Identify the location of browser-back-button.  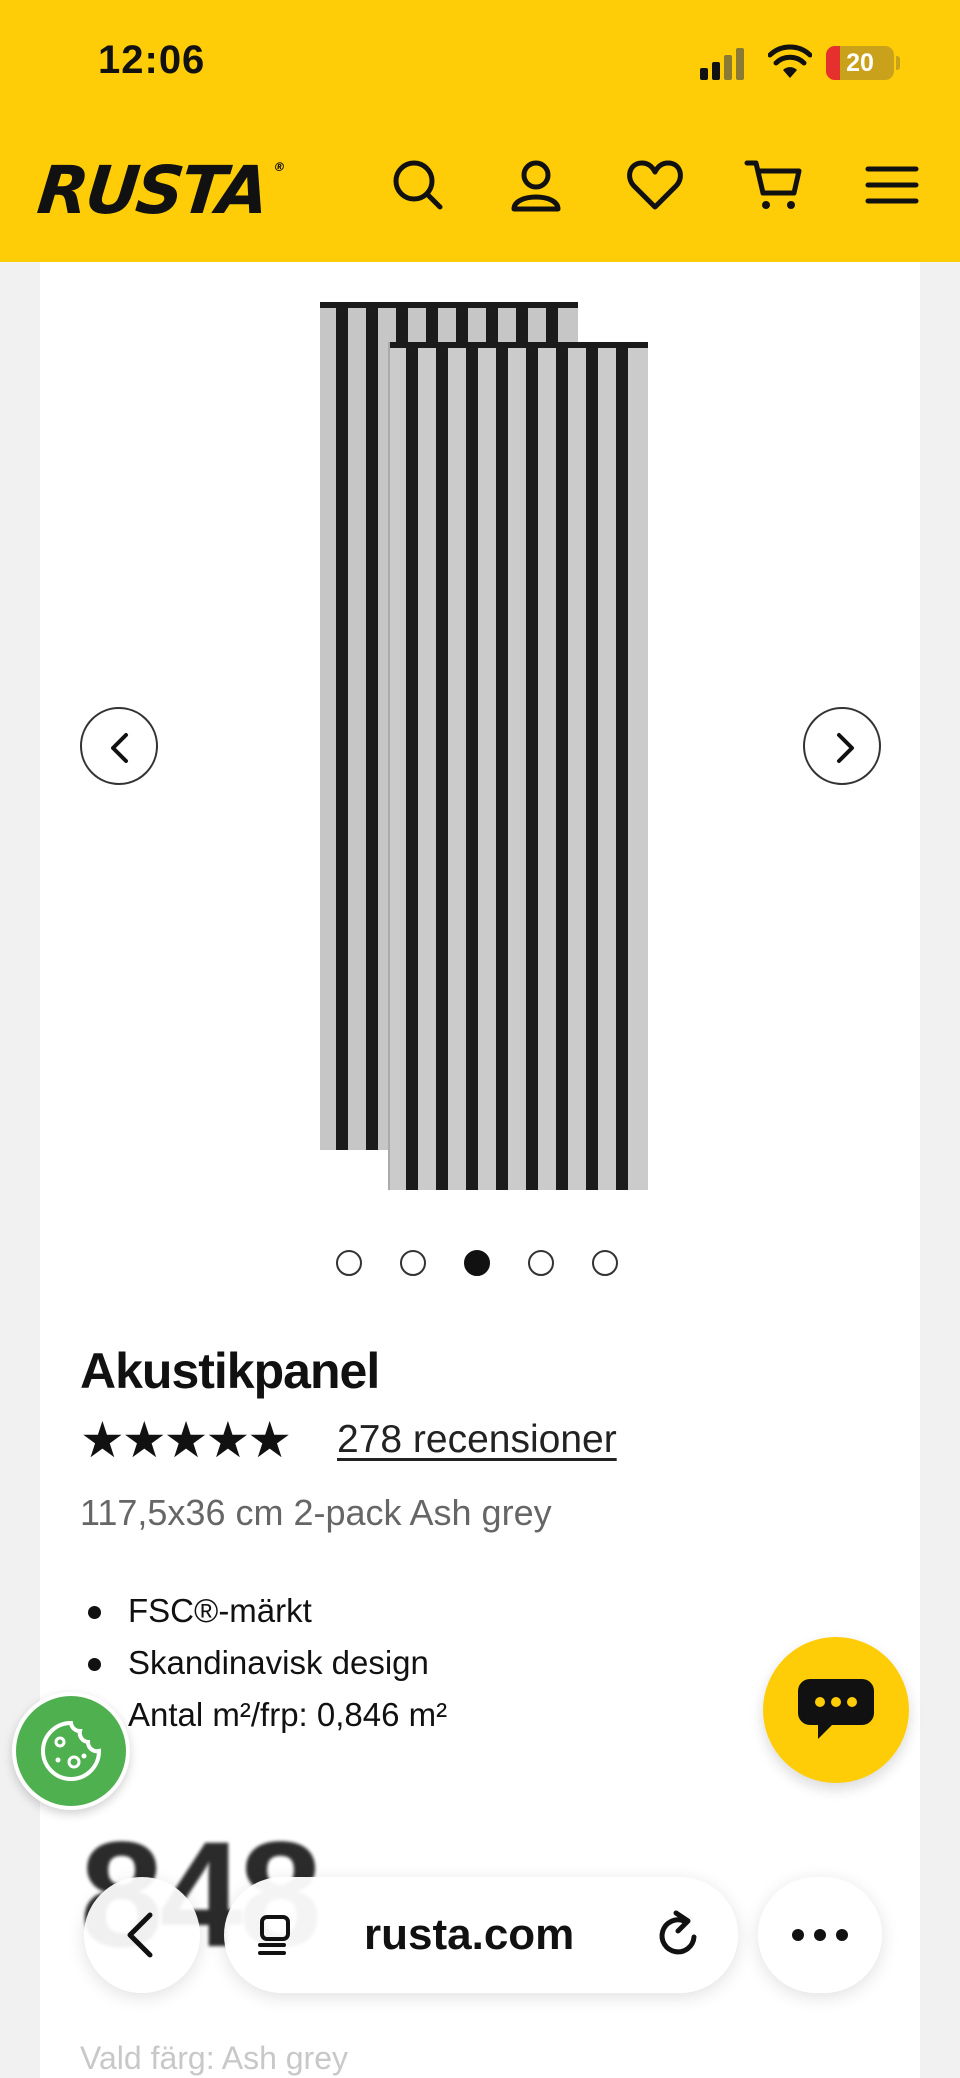
(142, 1935).